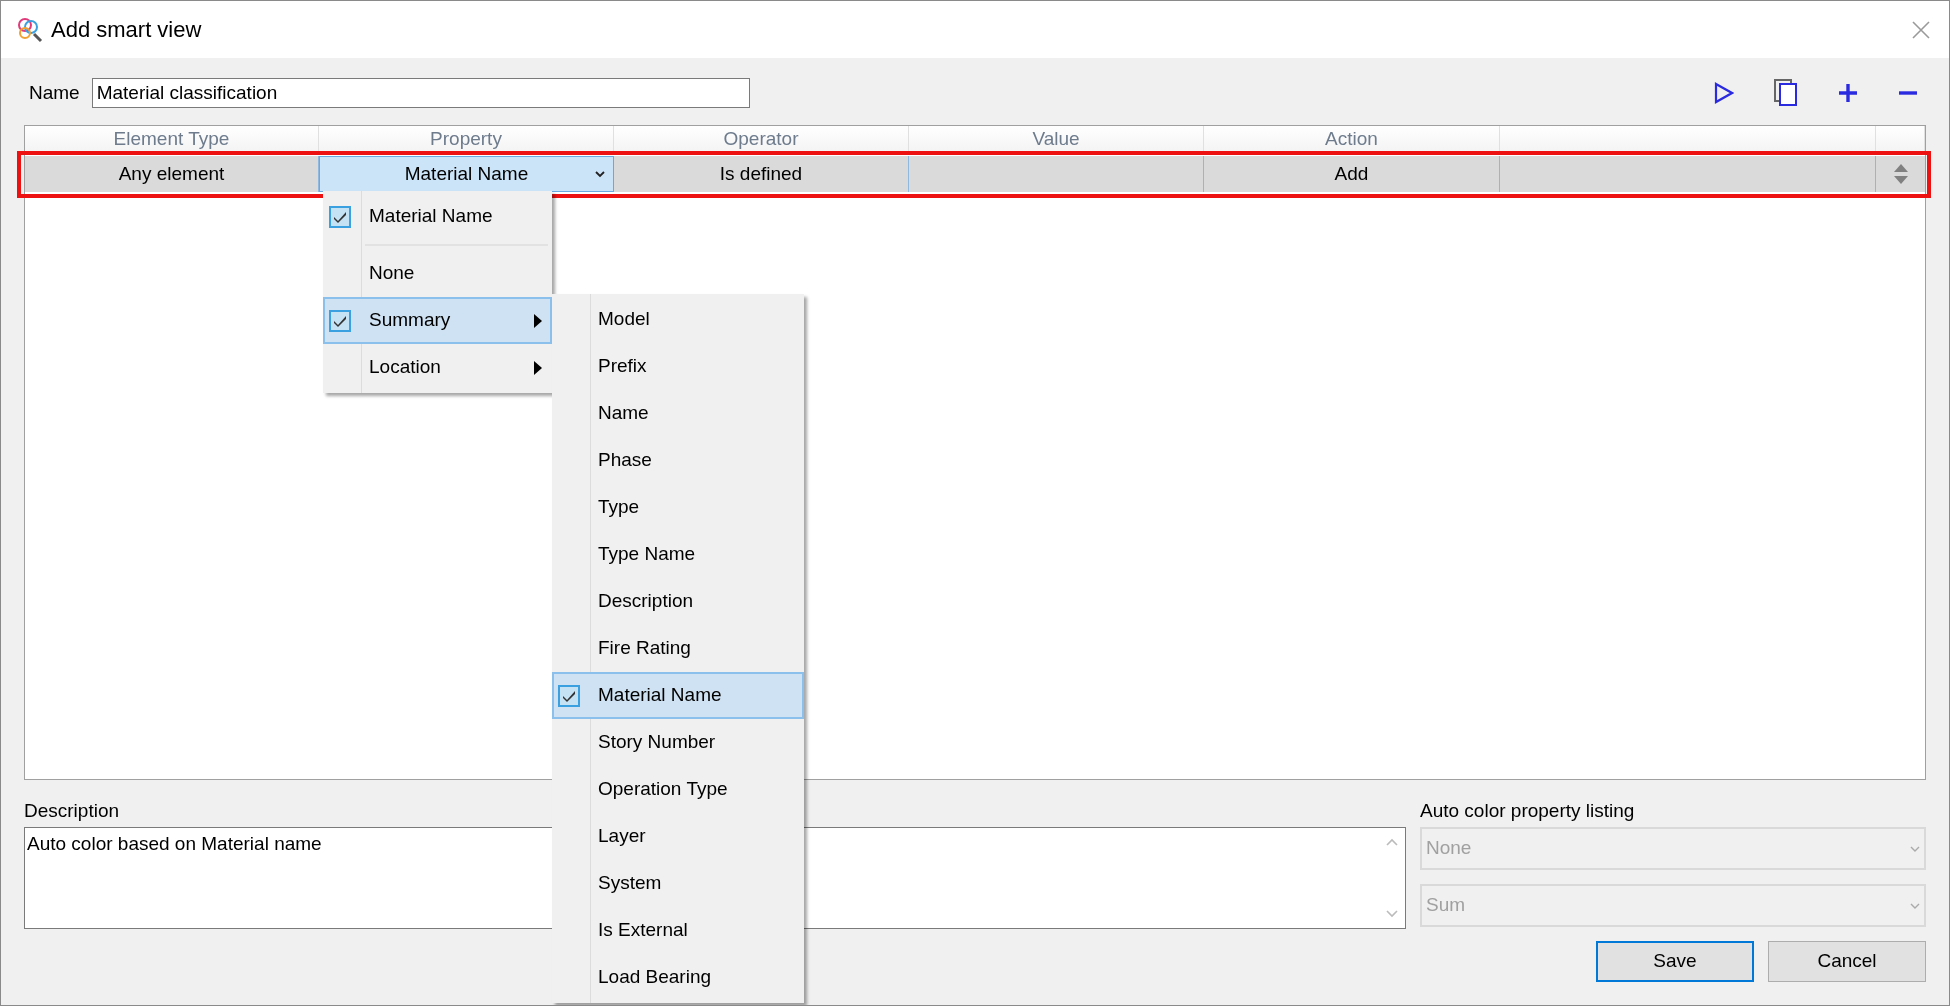 The height and width of the screenshot is (1006, 1950). Describe the element at coordinates (126, 30) in the screenshot. I see `window-title: Add smart view` at that location.